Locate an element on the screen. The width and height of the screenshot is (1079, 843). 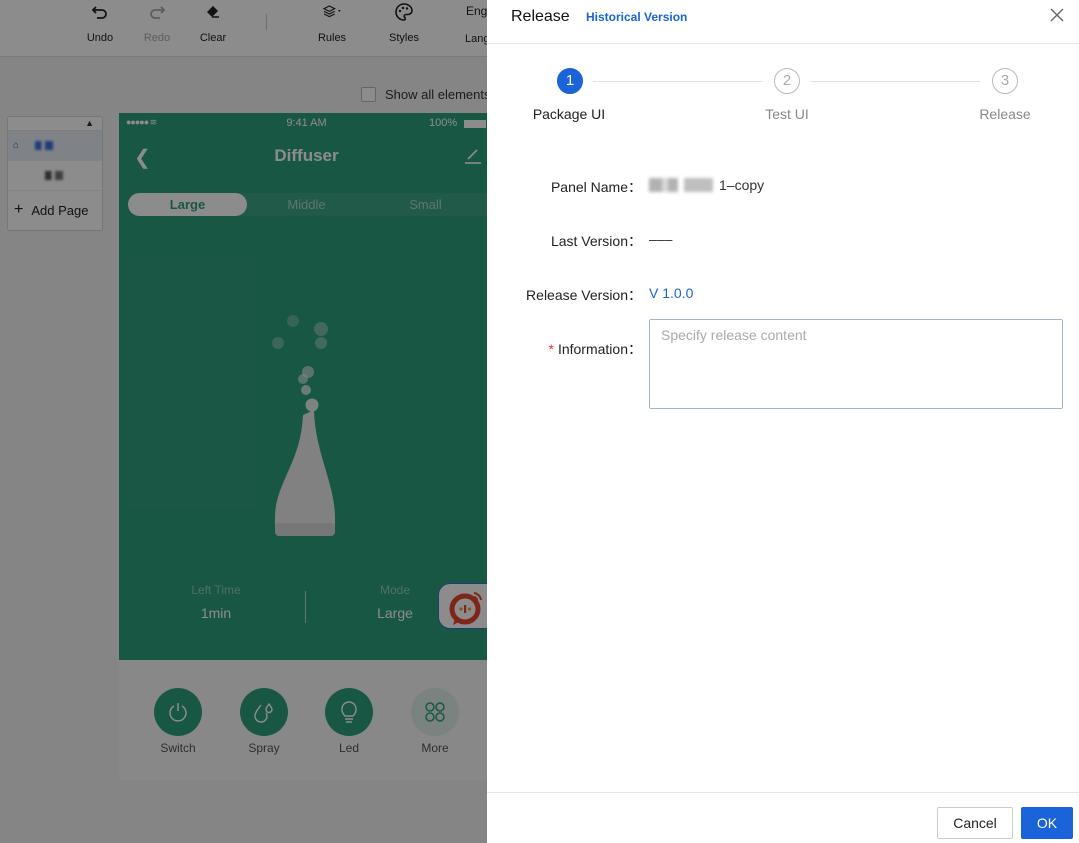
historical-version-link: Historical Version is located at coordinates (636, 17).